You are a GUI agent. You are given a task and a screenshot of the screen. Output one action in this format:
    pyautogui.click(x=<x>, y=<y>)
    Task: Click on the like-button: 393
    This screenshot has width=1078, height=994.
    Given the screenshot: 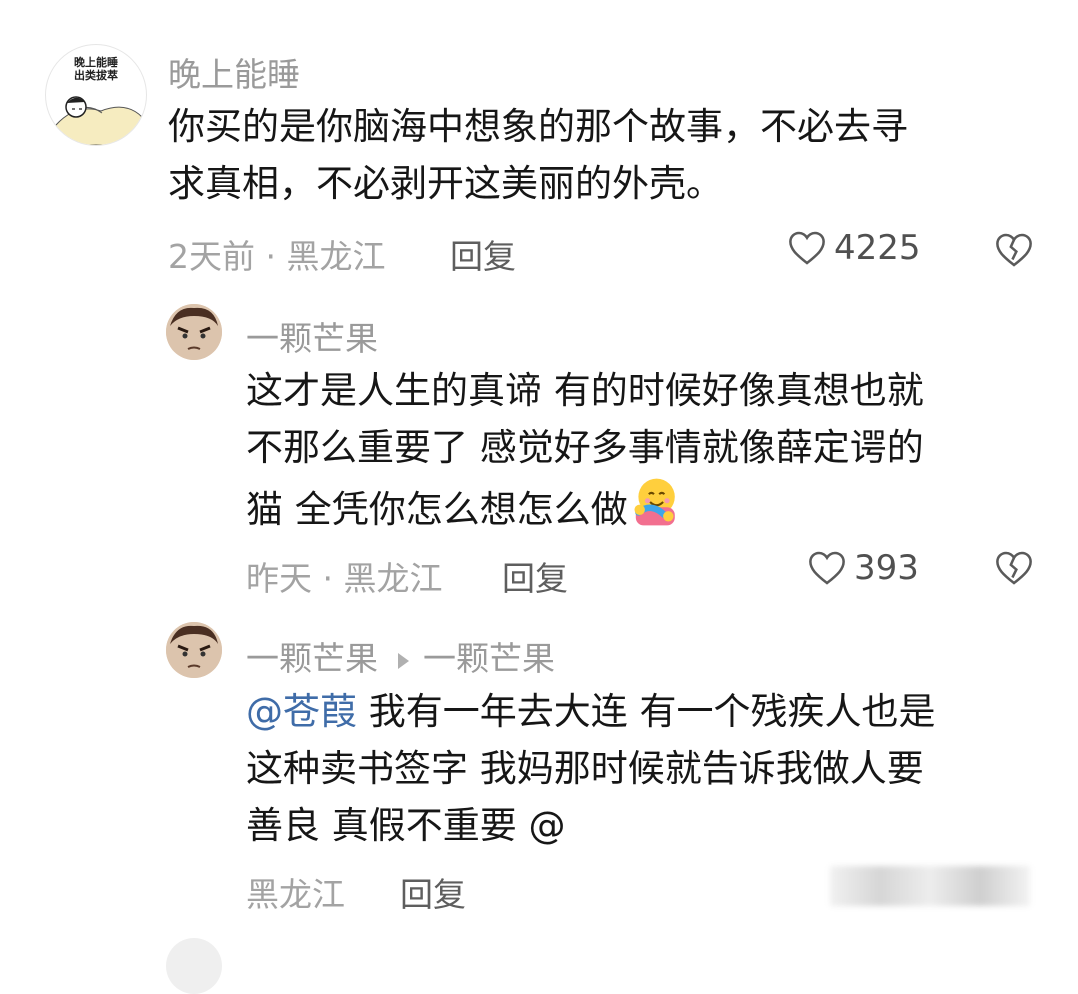 What is the action you would take?
    pyautogui.click(x=863, y=568)
    